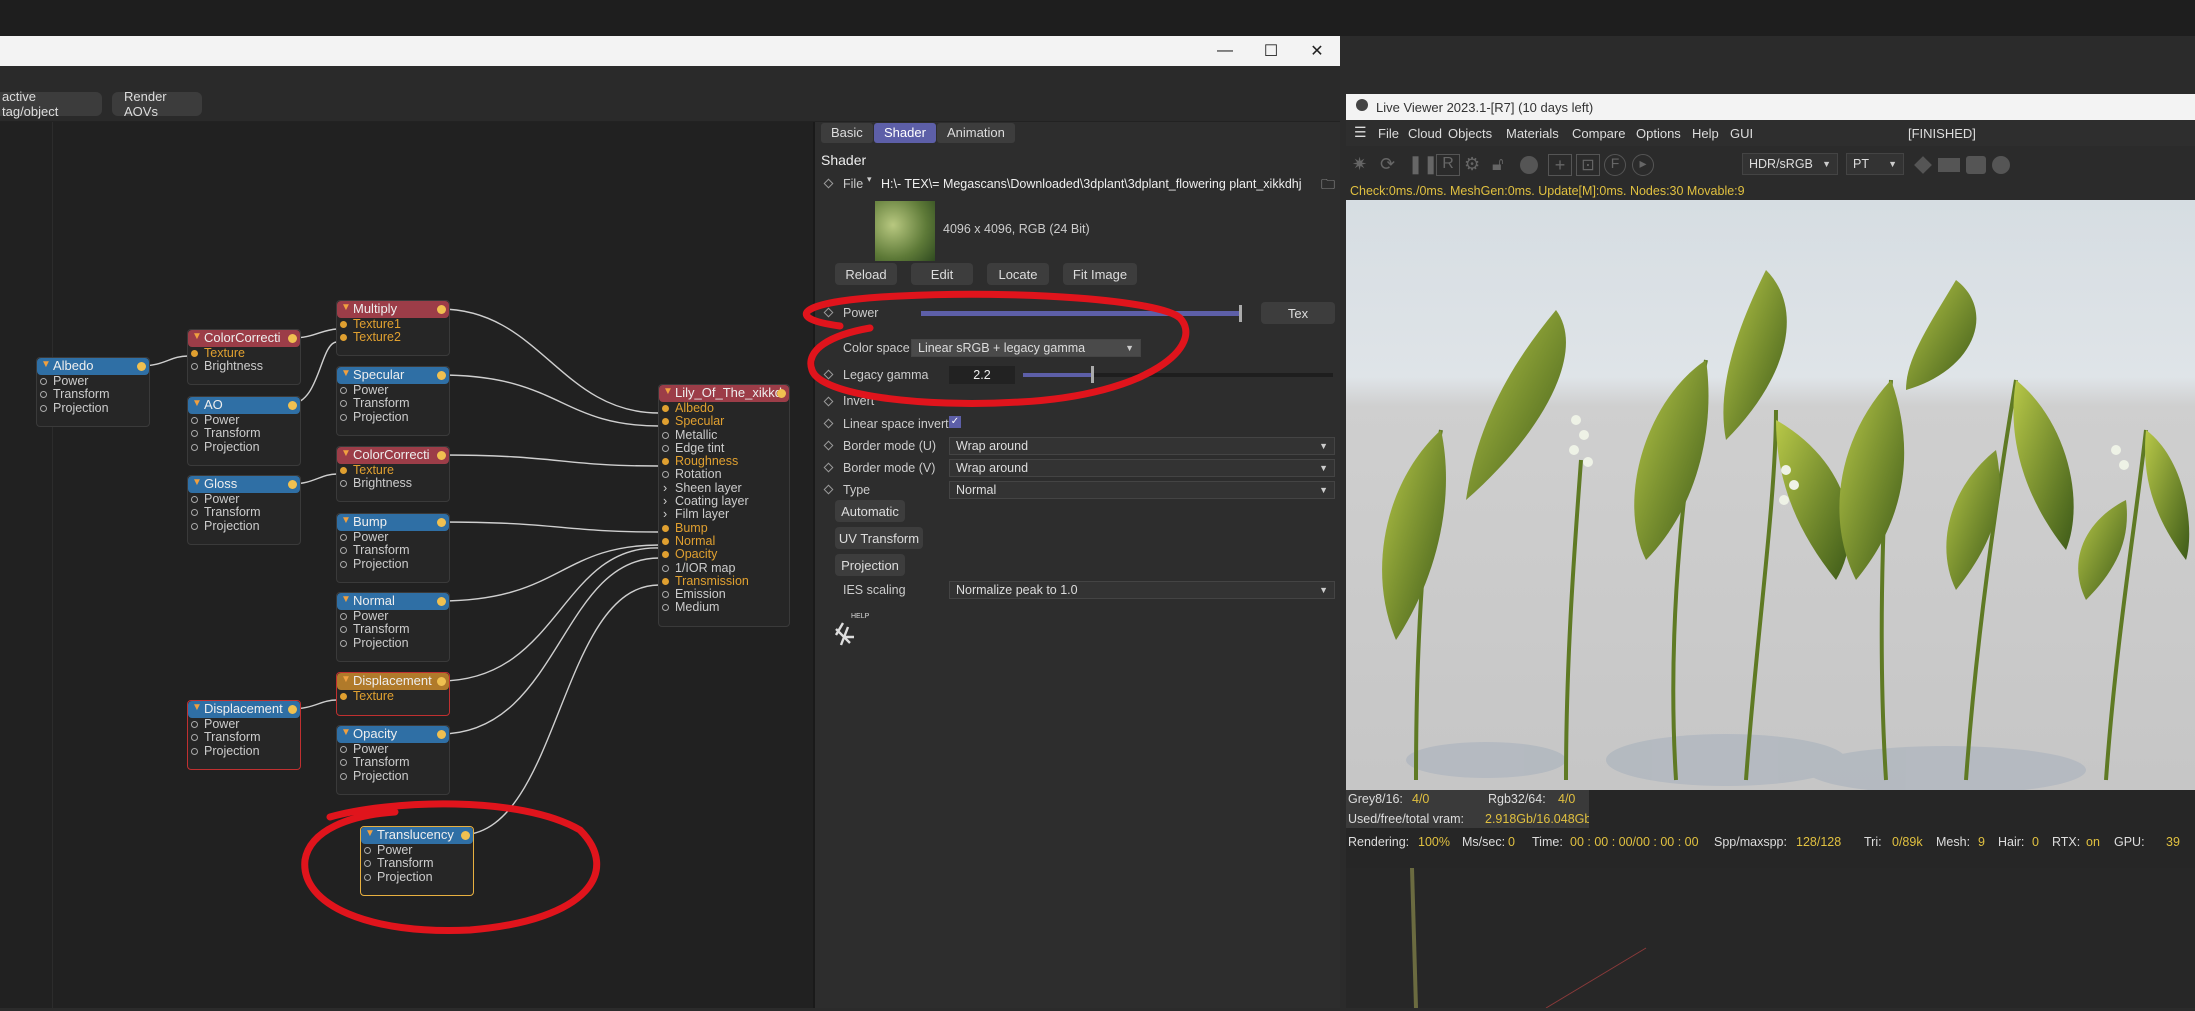 The width and height of the screenshot is (2195, 1011). Describe the element at coordinates (1907, 842) in the screenshot. I see `tri-value: 0/89k` at that location.